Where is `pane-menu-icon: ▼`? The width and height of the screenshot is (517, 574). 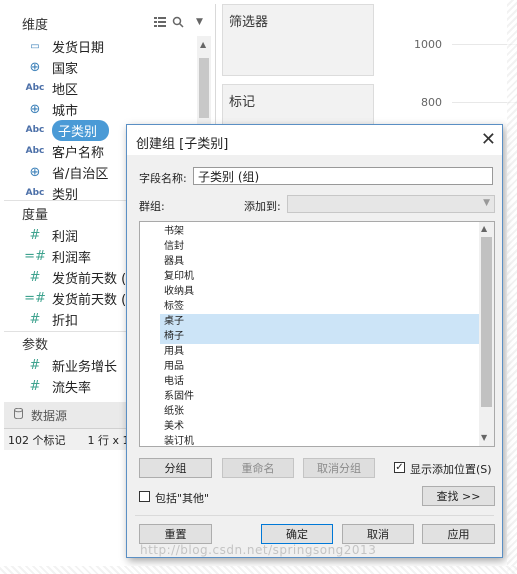 pane-menu-icon: ▼ is located at coordinates (199, 22).